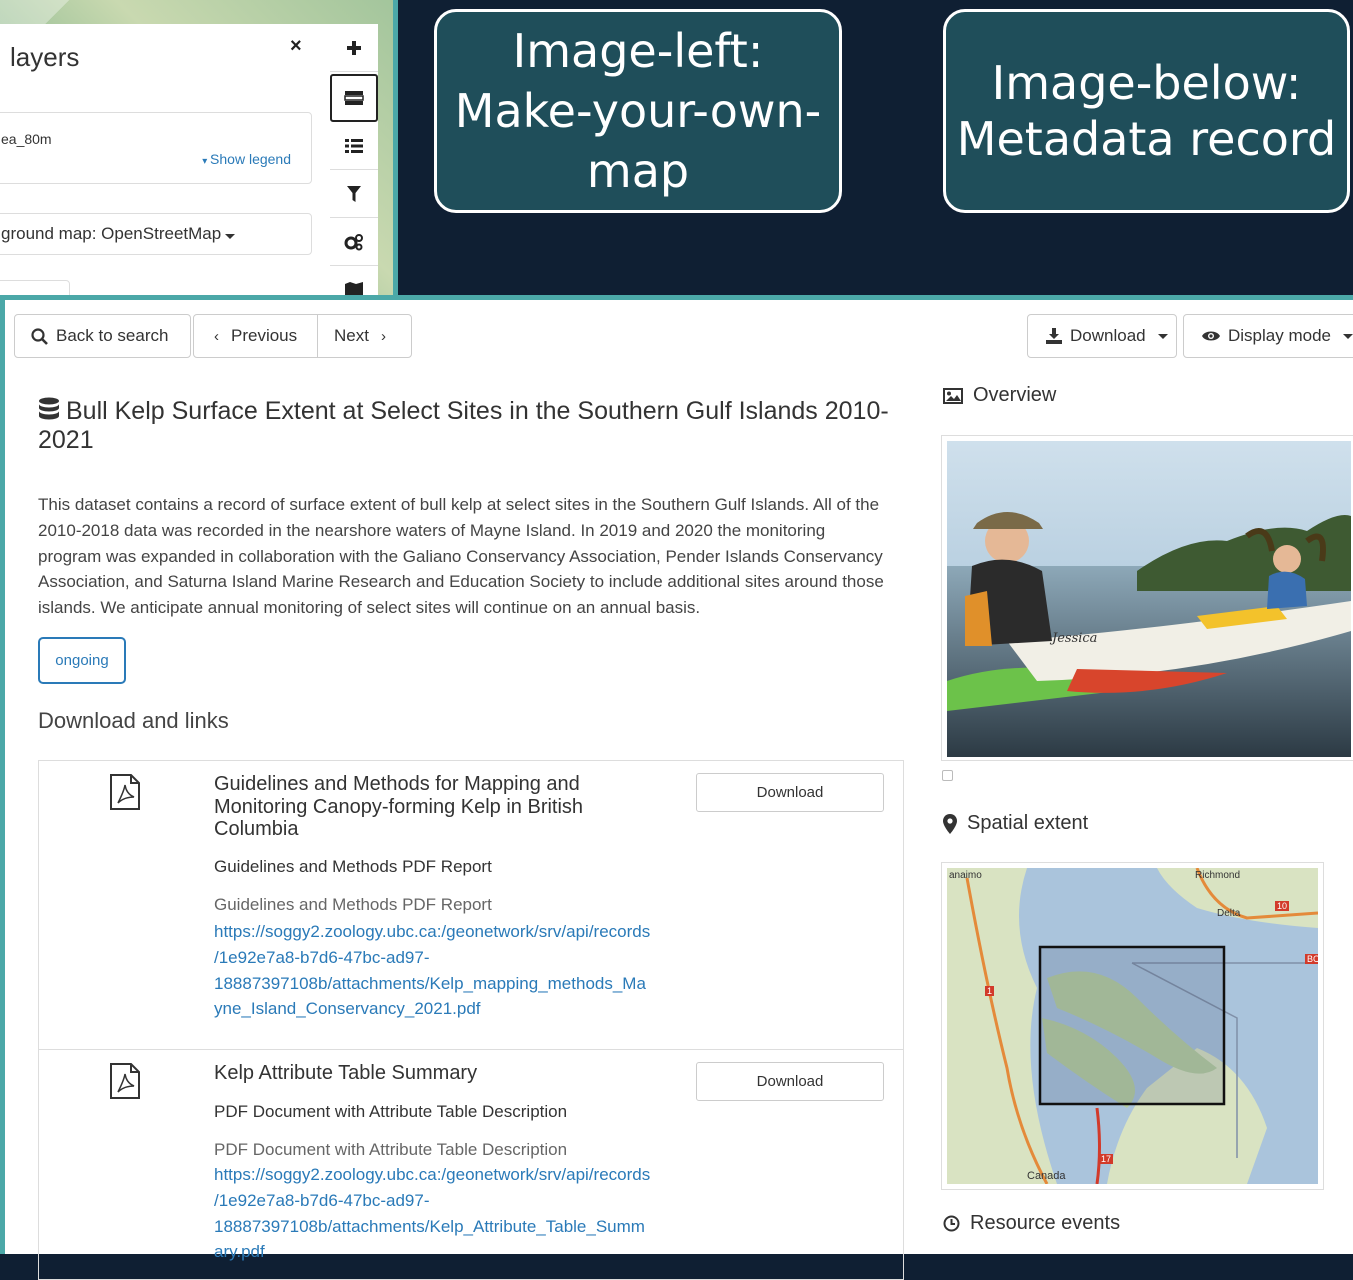 This screenshot has height=1280, width=1353. Describe the element at coordinates (990, 991) in the screenshot. I see `highway-shield-1: 1` at that location.